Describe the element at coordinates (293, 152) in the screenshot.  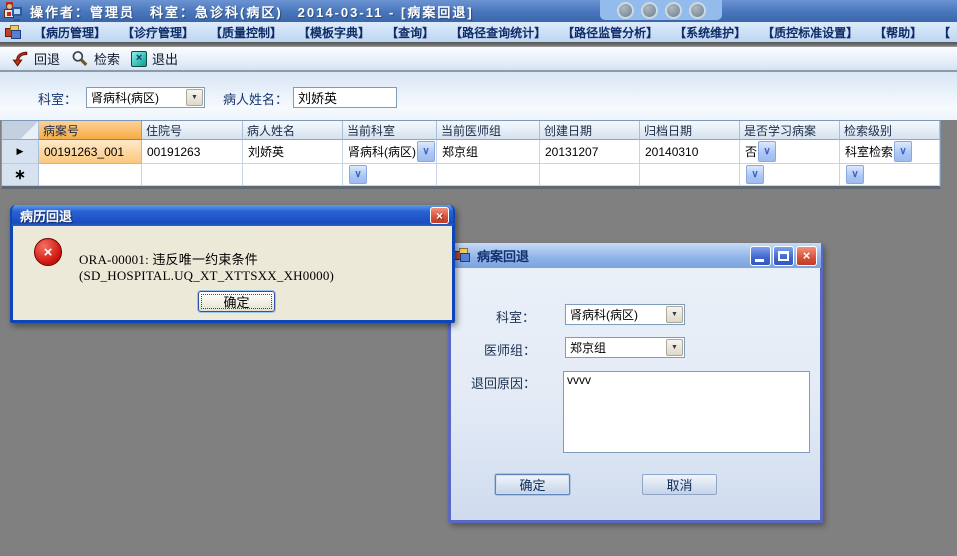
I see `cell-patient-name: 刘娇英` at that location.